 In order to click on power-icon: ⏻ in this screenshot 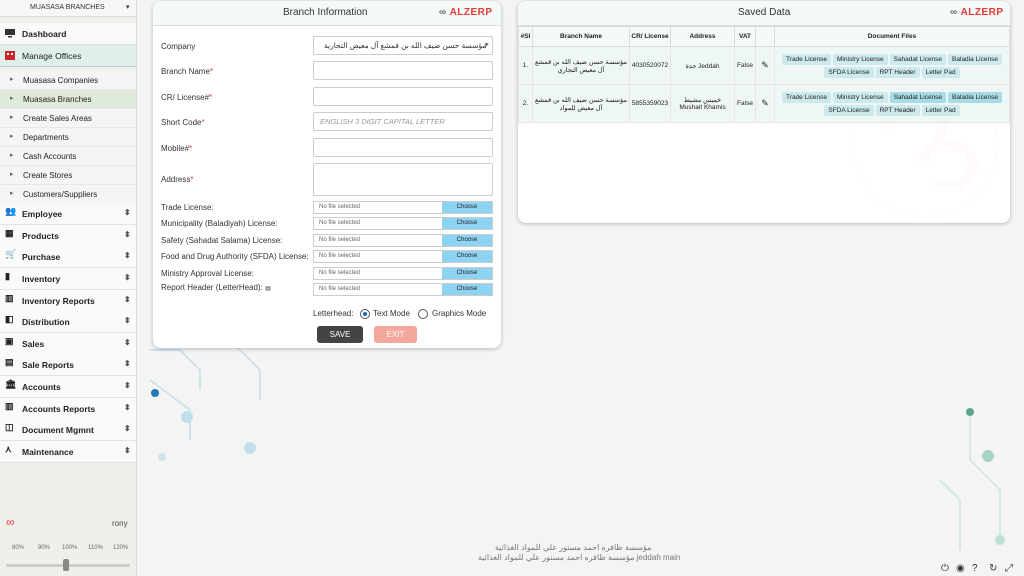, I will do `click(945, 568)`.